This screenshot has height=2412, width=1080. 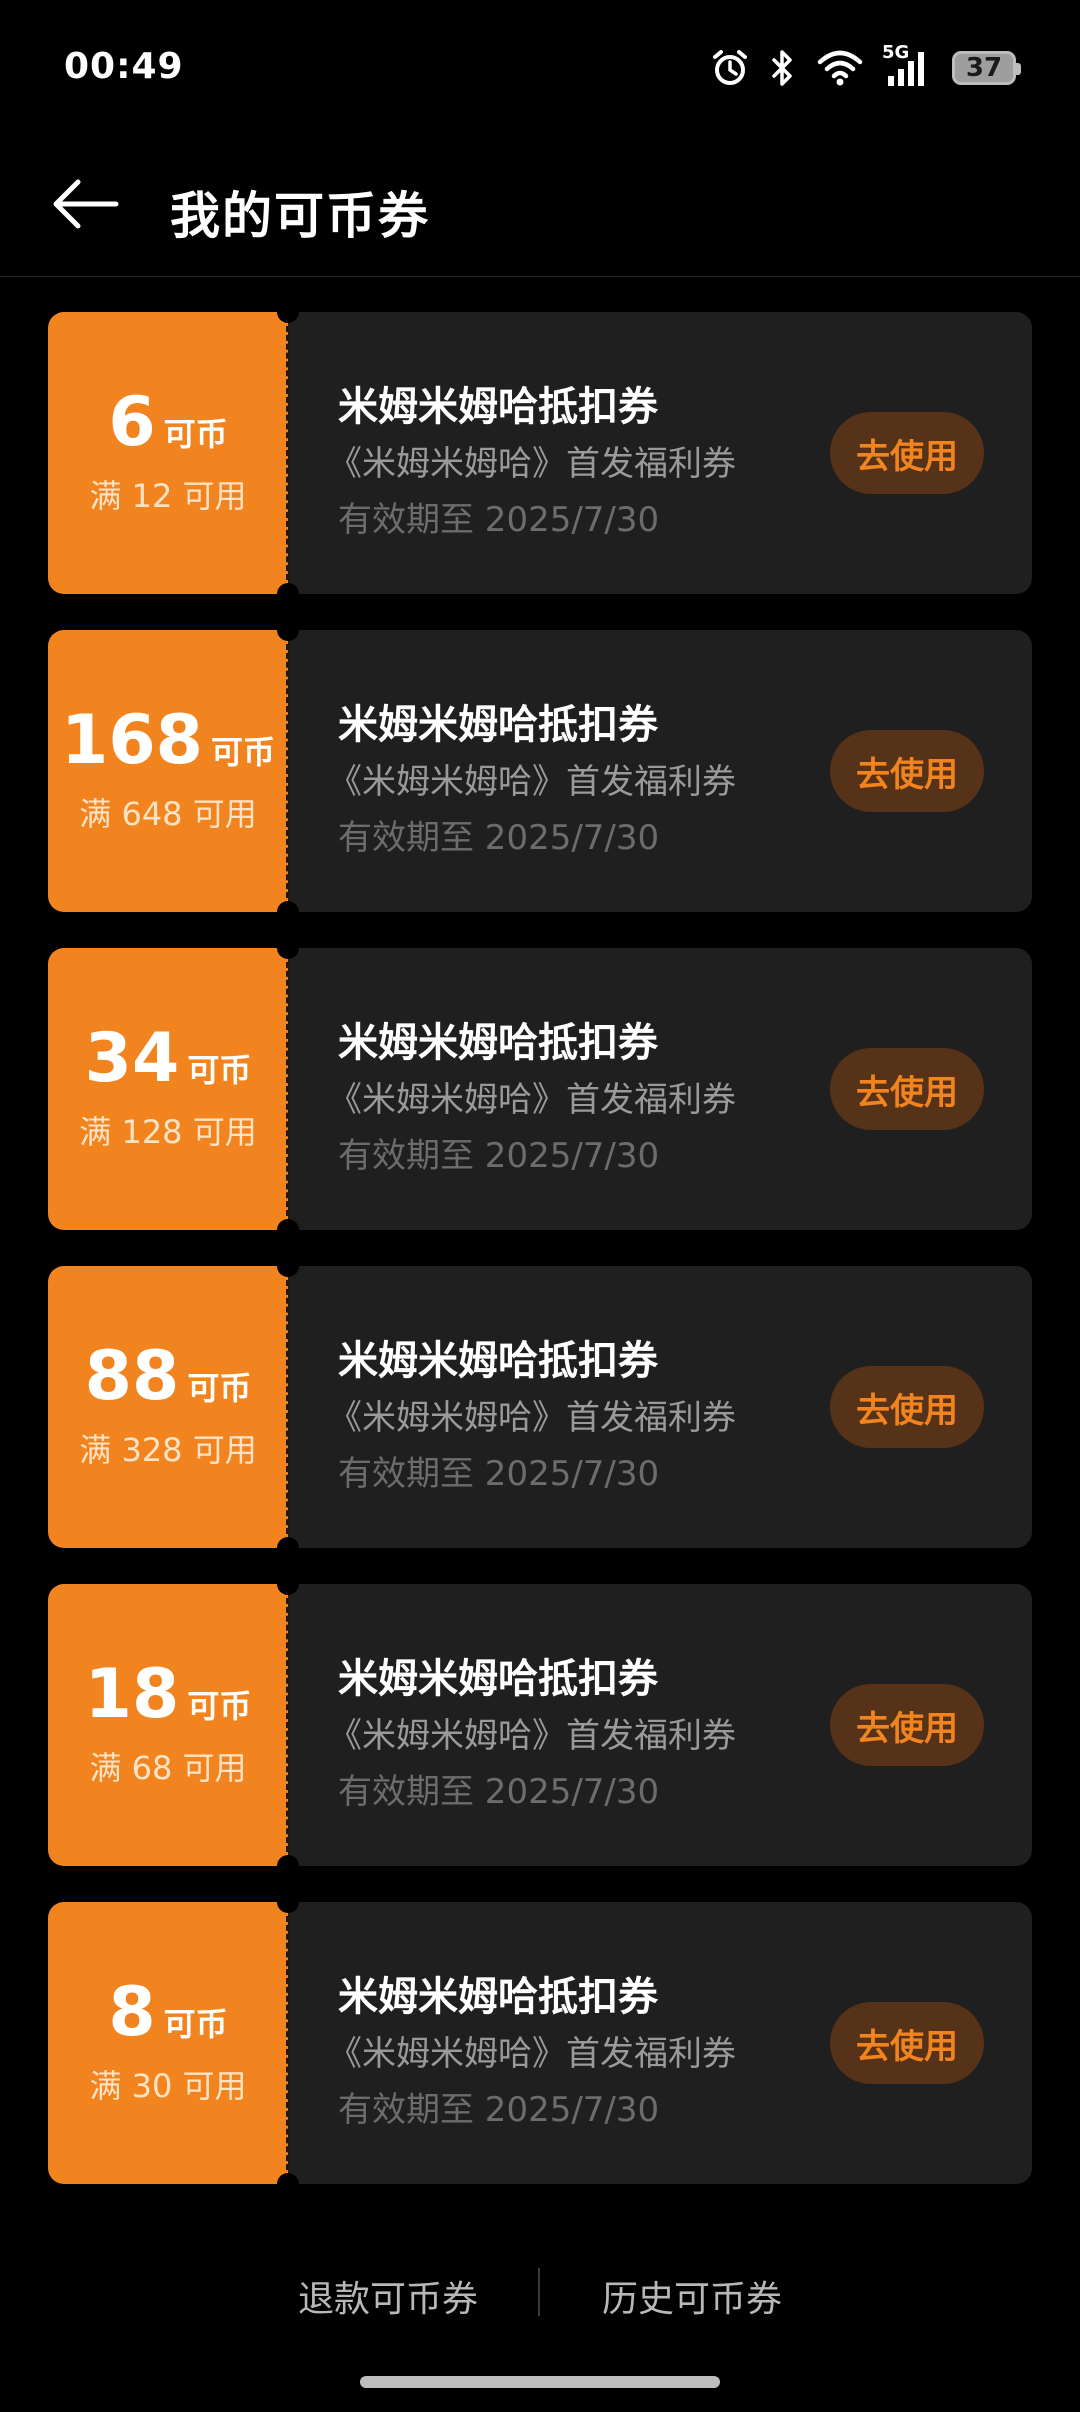 I want to click on app-header: 我的可币券, so click(x=540, y=208).